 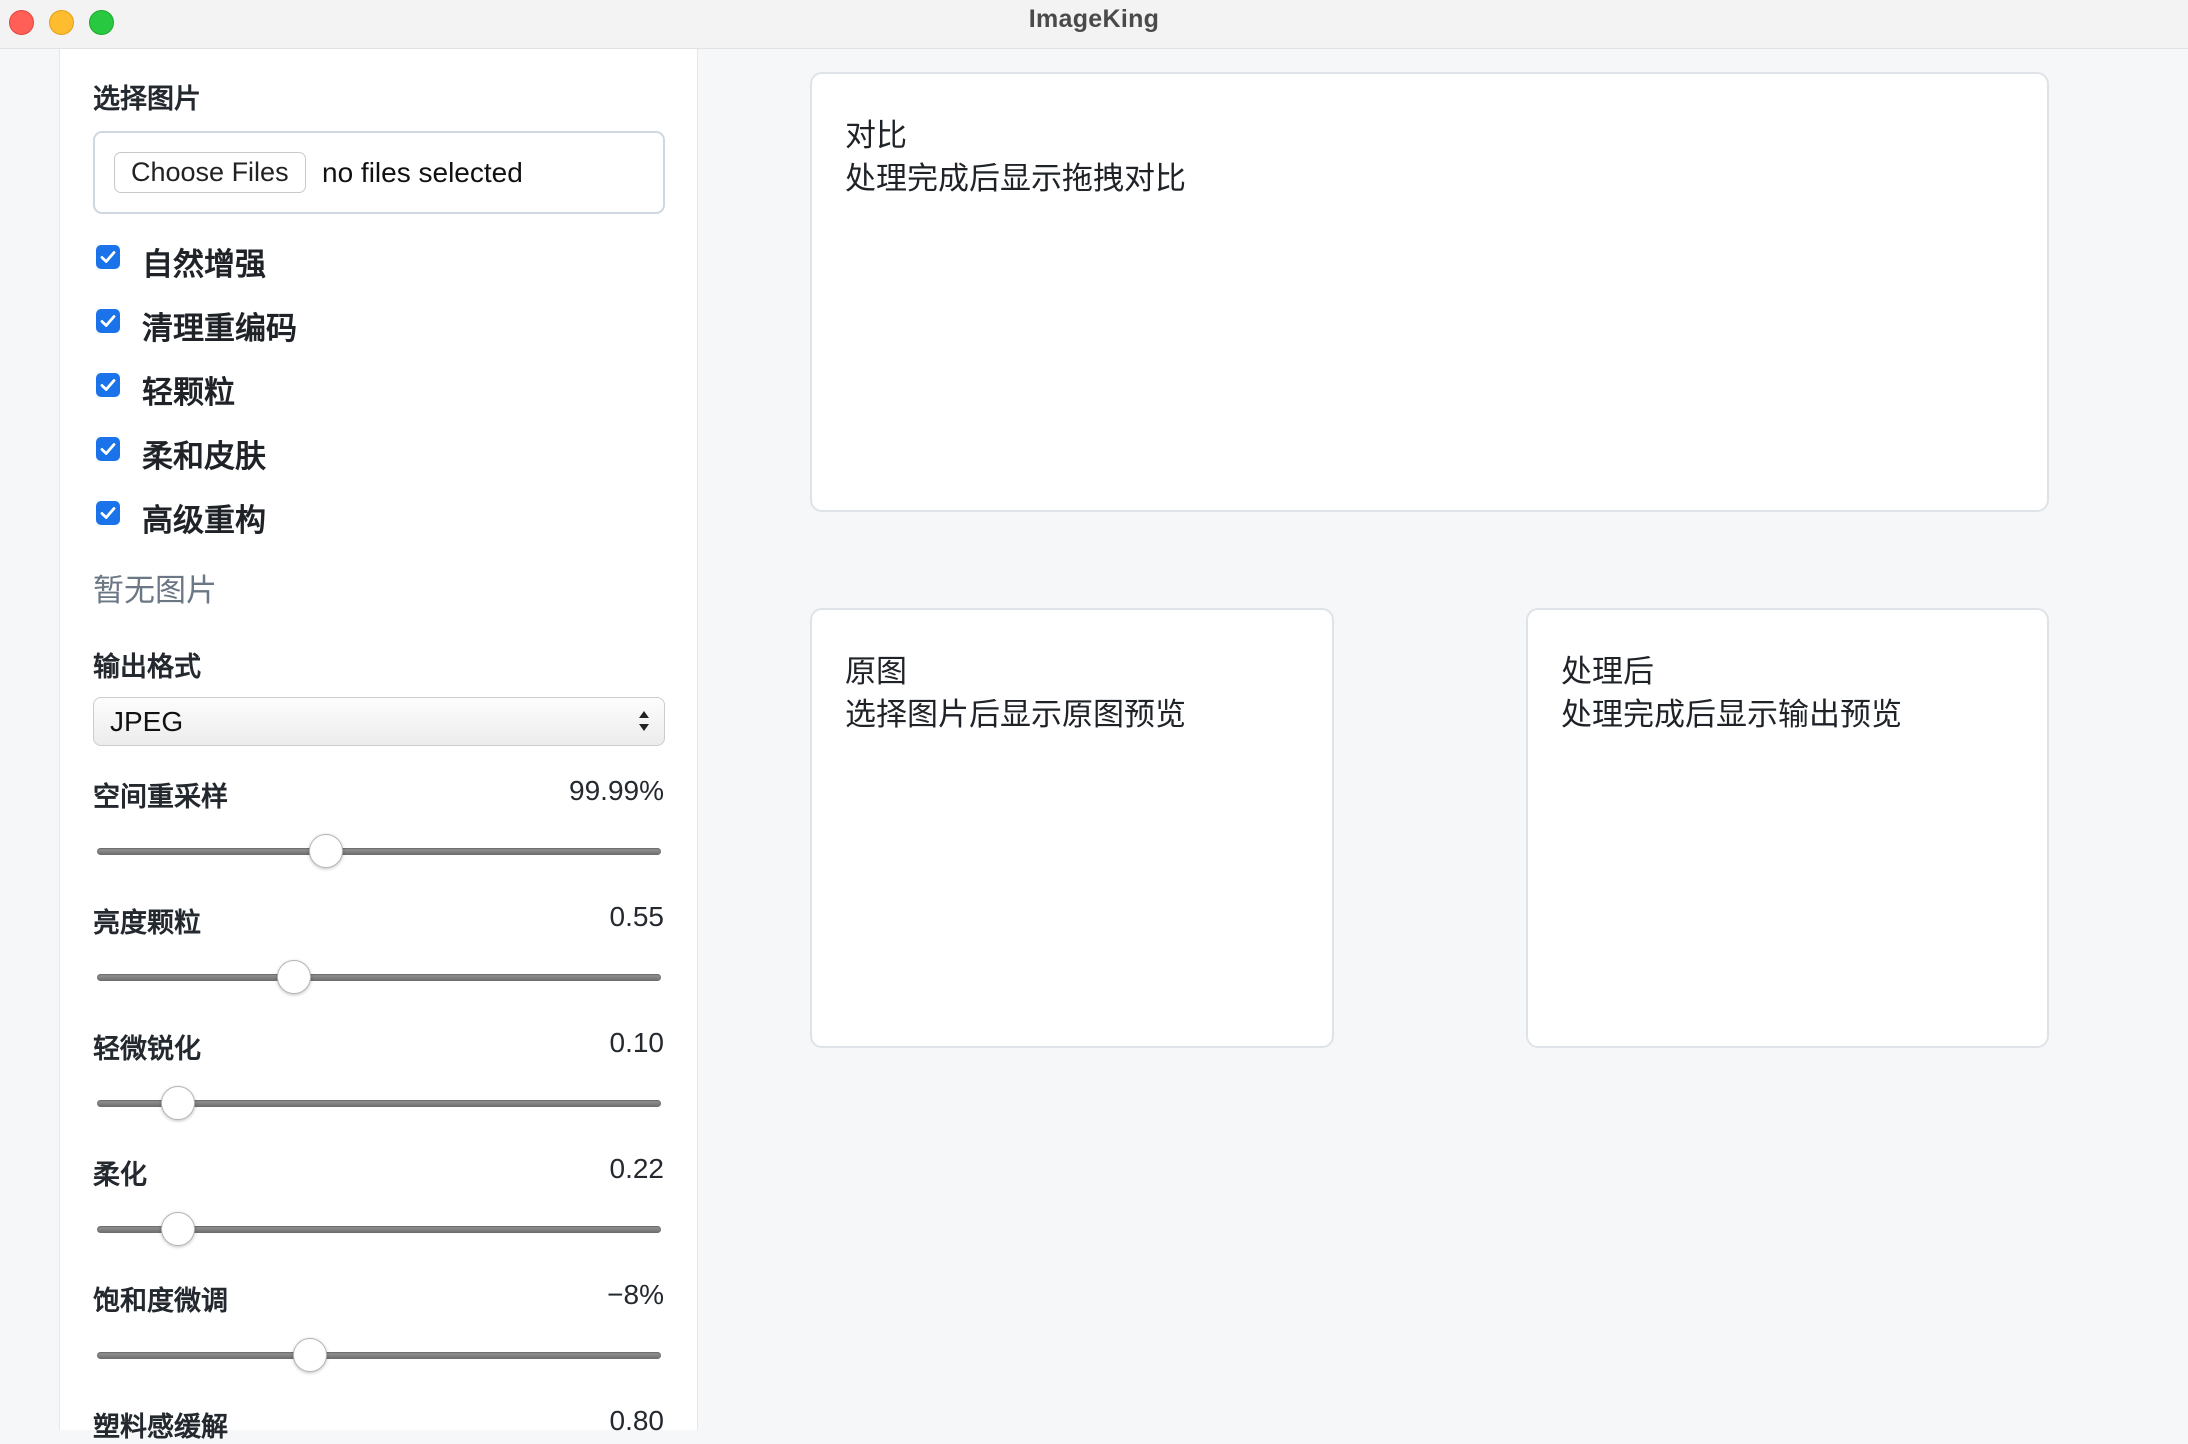 What do you see at coordinates (155, 590) in the screenshot?
I see `no-image-text: 暂无图片` at bounding box center [155, 590].